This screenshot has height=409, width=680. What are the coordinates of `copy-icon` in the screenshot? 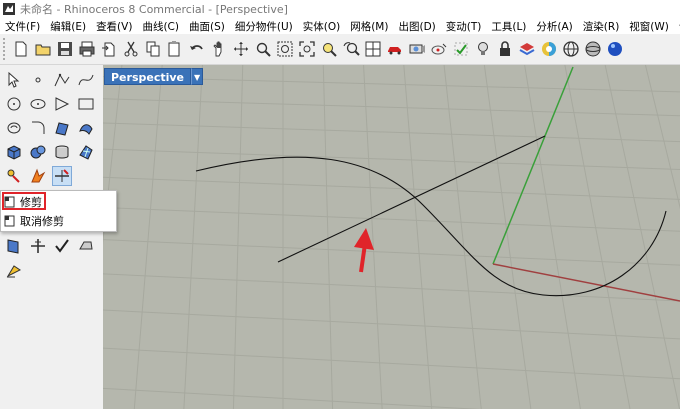 It's located at (153, 49).